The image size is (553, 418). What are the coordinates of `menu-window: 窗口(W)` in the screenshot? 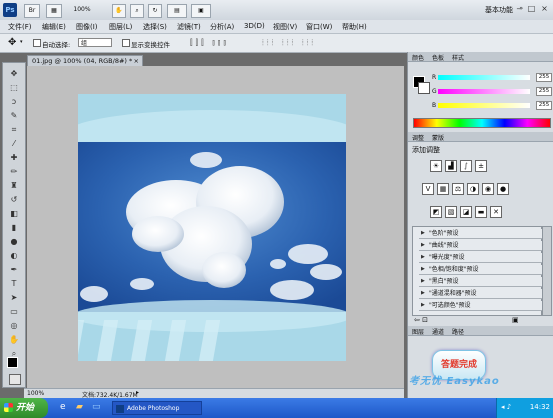 It's located at (319, 27).